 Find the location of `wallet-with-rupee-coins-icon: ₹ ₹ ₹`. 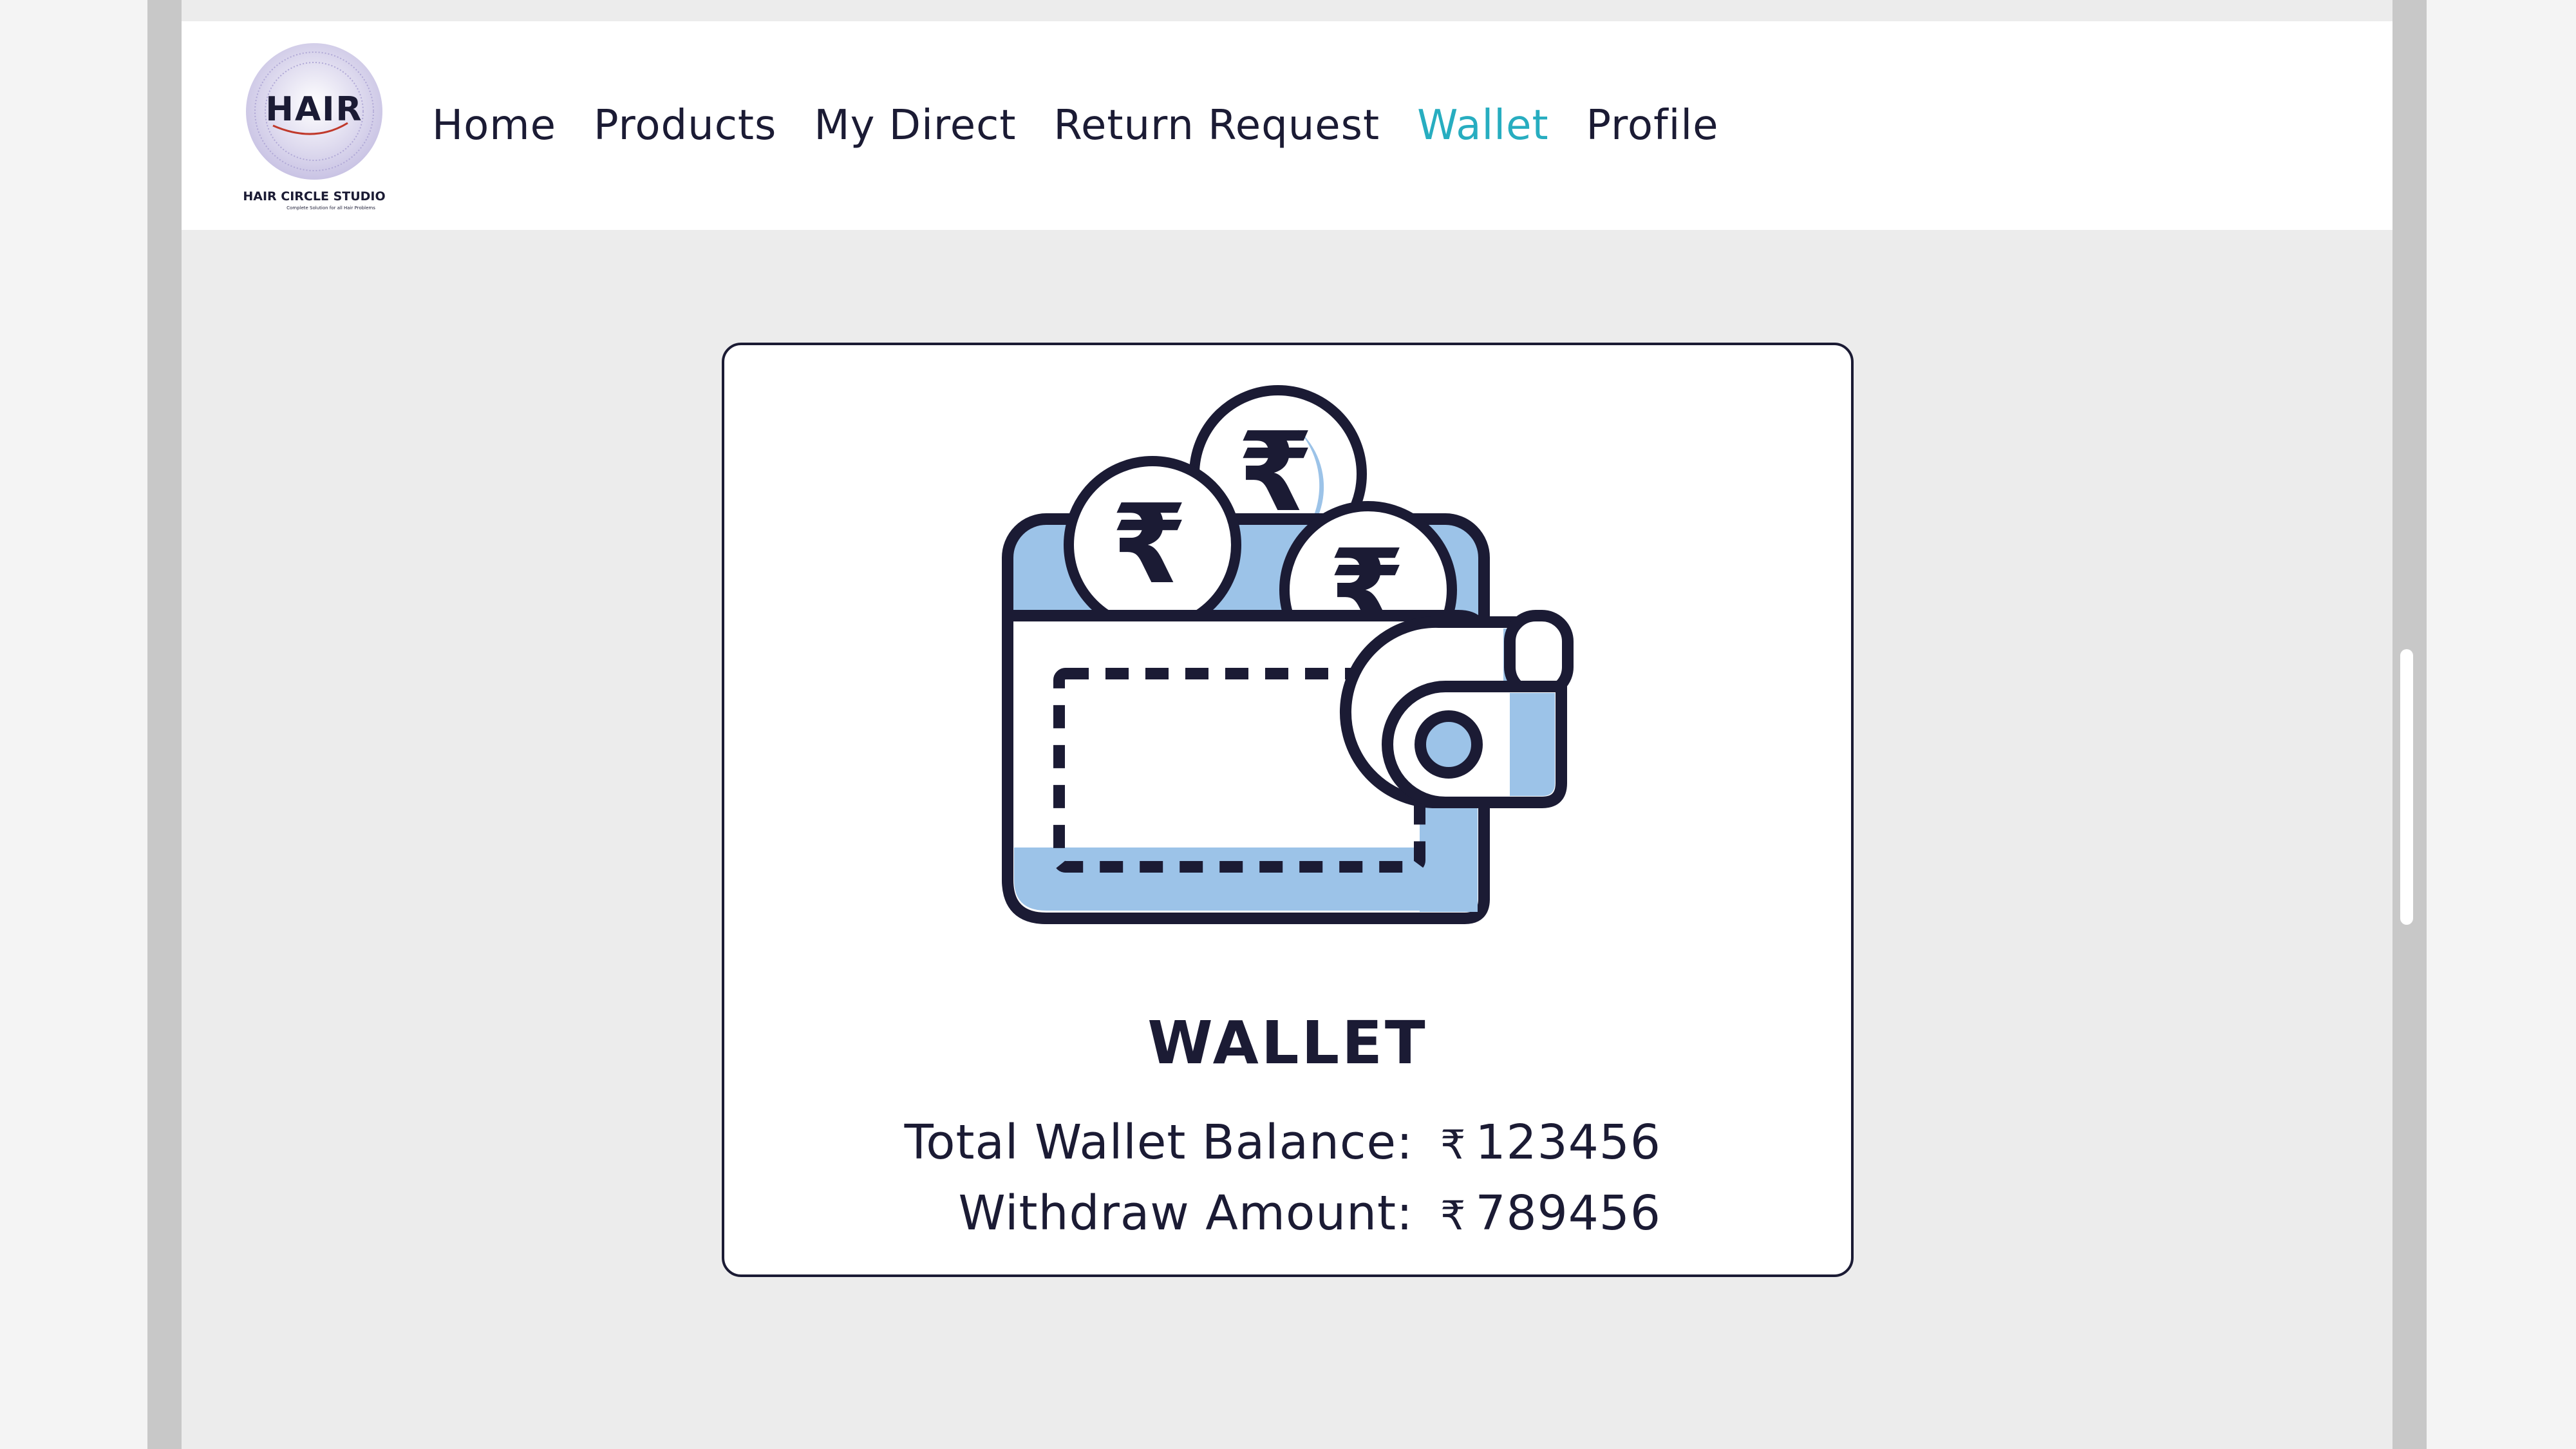

wallet-with-rupee-coins-icon: ₹ ₹ ₹ is located at coordinates (1288, 654).